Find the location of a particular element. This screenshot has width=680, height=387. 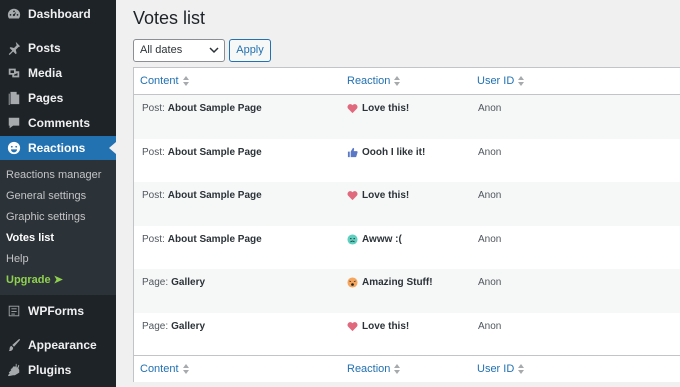

menu-label: WPForms is located at coordinates (56, 310).